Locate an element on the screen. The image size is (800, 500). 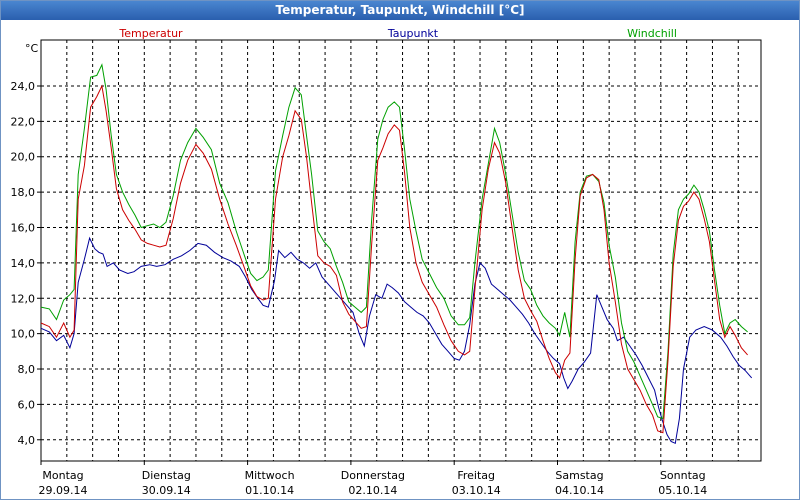
y-tick-label: 6,0 is located at coordinates (27, 404).